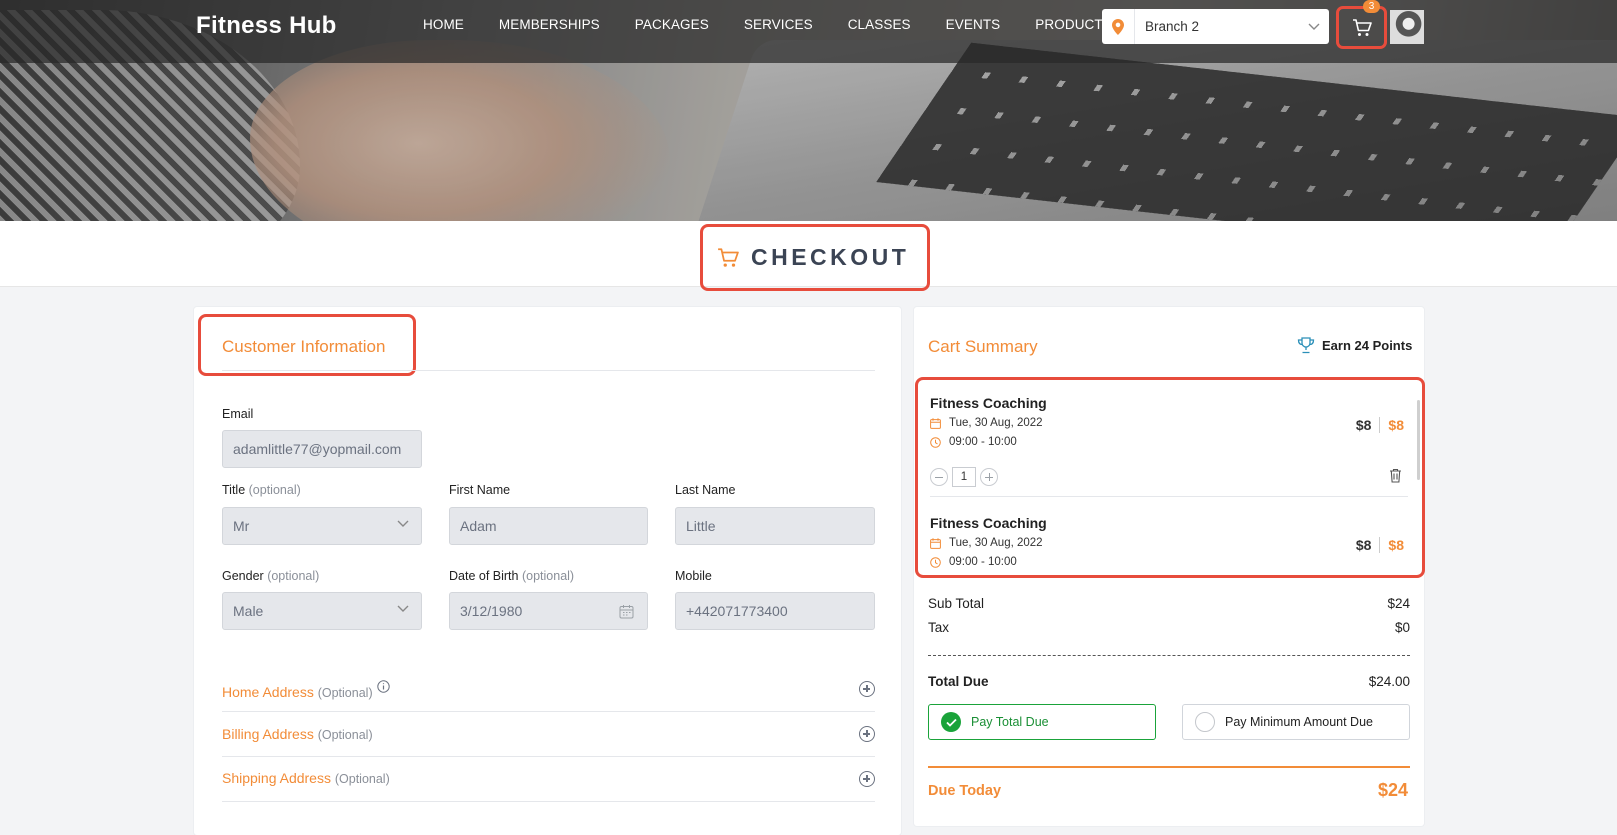 The height and width of the screenshot is (835, 1617). Describe the element at coordinates (775, 526) in the screenshot. I see `last-name-field: Little` at that location.